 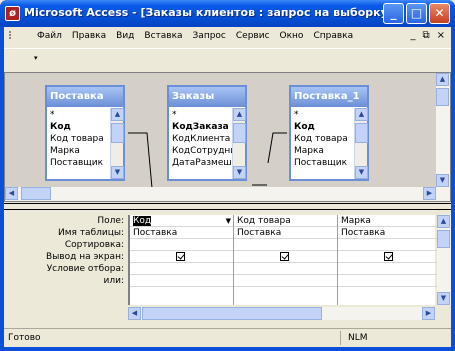 What do you see at coordinates (227, 206) in the screenshot?
I see `pane-splitter` at bounding box center [227, 206].